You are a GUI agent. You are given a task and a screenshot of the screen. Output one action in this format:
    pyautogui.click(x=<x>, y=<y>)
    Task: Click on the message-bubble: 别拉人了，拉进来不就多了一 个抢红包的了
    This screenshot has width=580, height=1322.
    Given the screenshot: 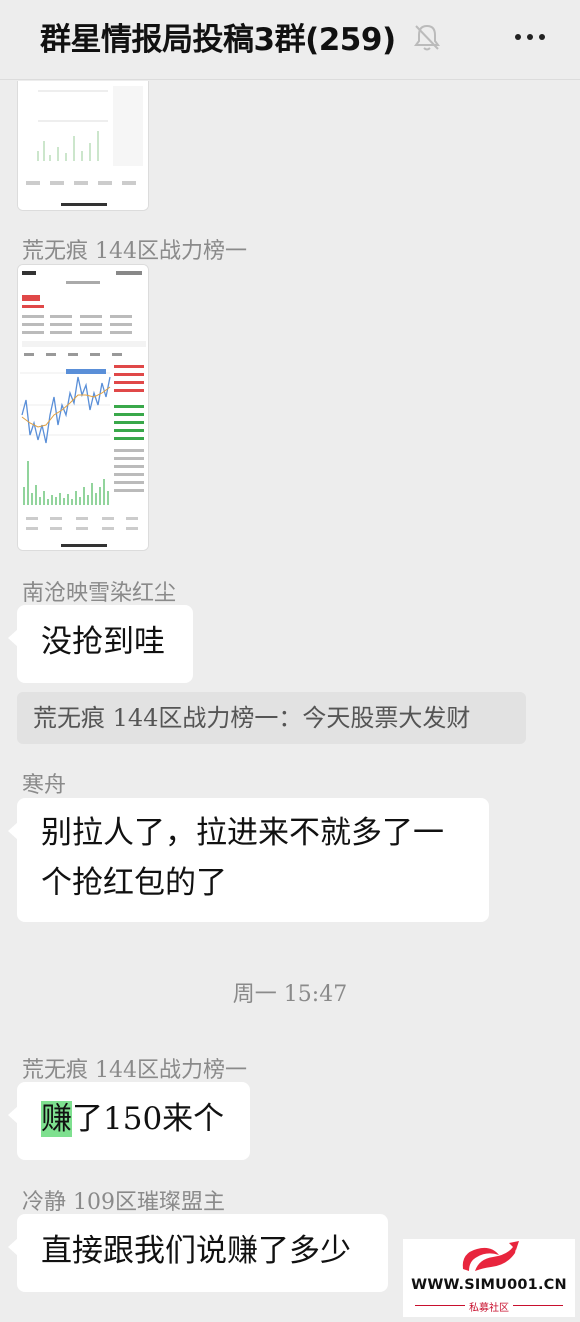 What is the action you would take?
    pyautogui.click(x=248, y=860)
    